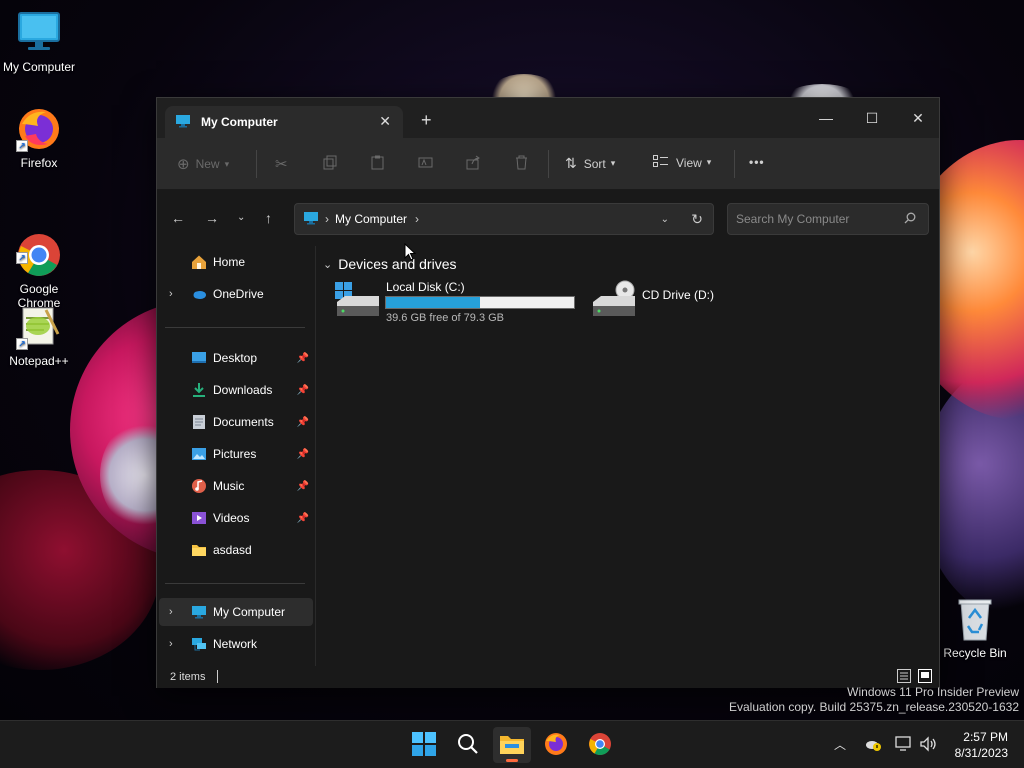 The height and width of the screenshot is (768, 1024). What do you see at coordinates (212, 218) in the screenshot?
I see `forward-arrow-icon: →` at bounding box center [212, 218].